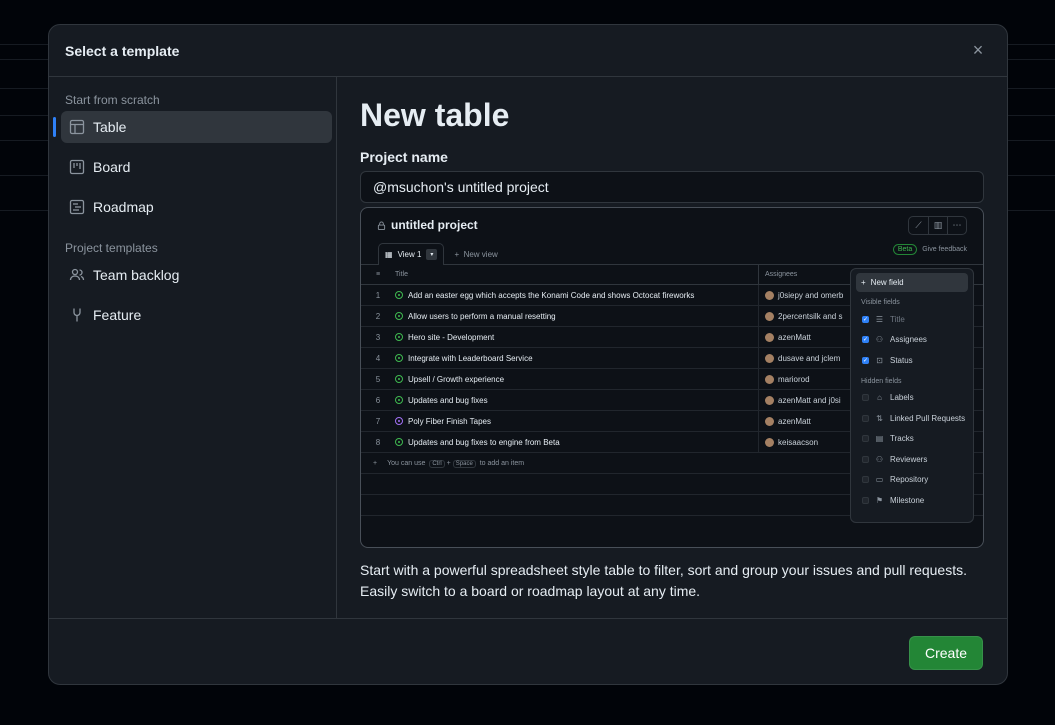 Image resolution: width=1055 pixels, height=725 pixels. What do you see at coordinates (897, 319) in the screenshot?
I see `field-label: Title` at bounding box center [897, 319].